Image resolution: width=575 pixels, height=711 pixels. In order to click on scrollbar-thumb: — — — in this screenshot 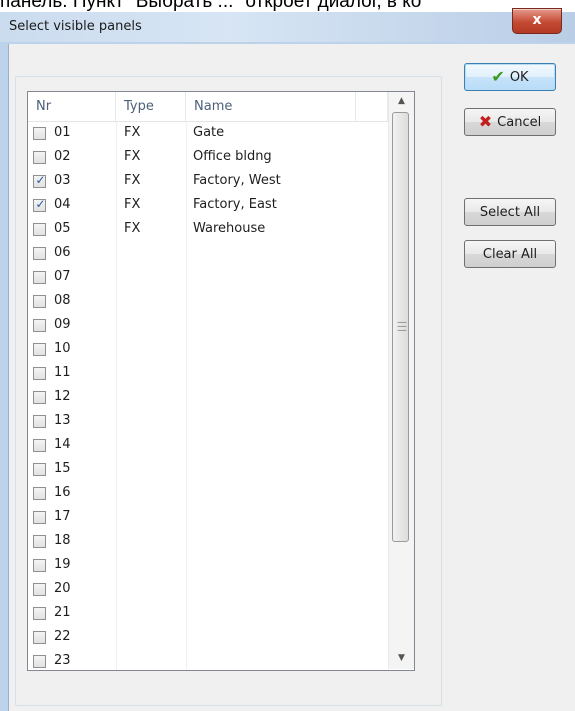, I will do `click(400, 327)`.